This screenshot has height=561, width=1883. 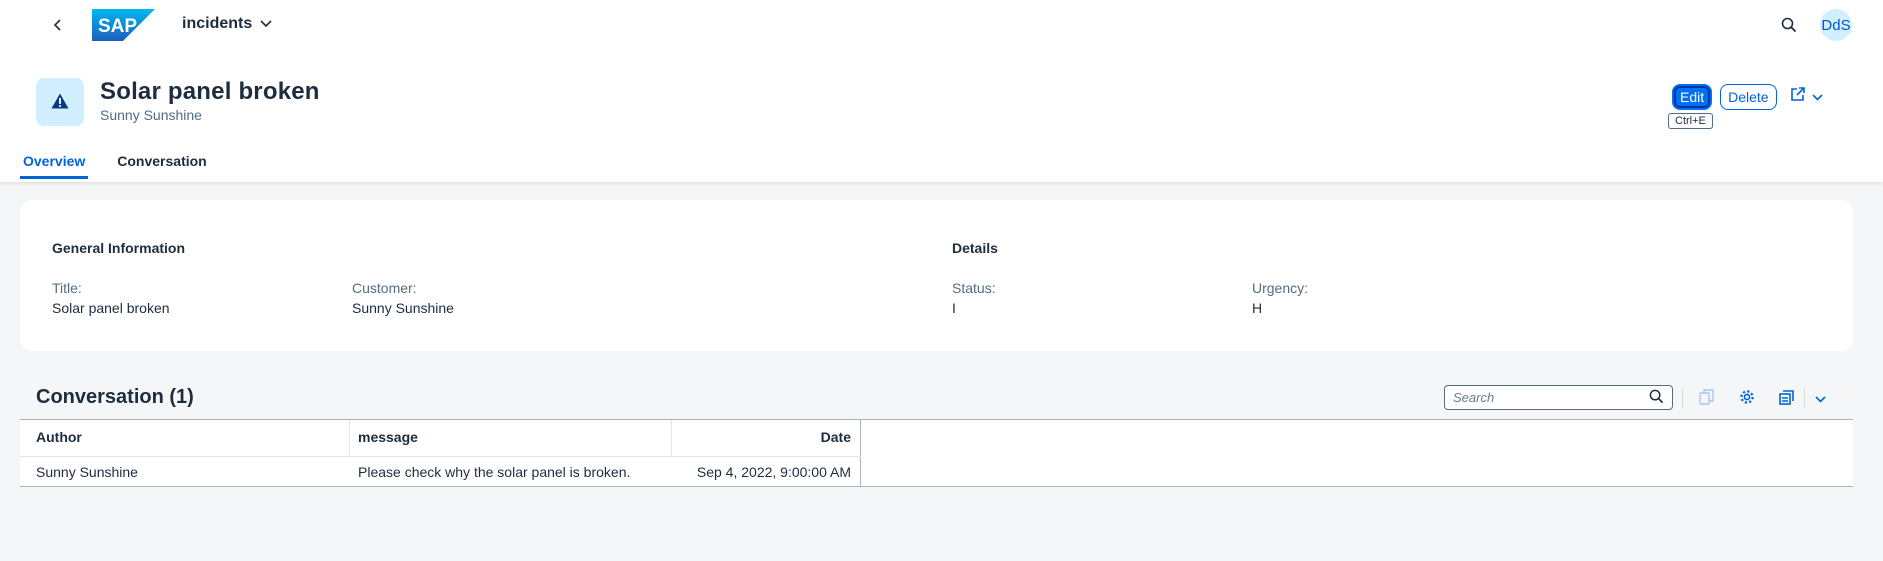 I want to click on settings-icon, so click(x=1747, y=398).